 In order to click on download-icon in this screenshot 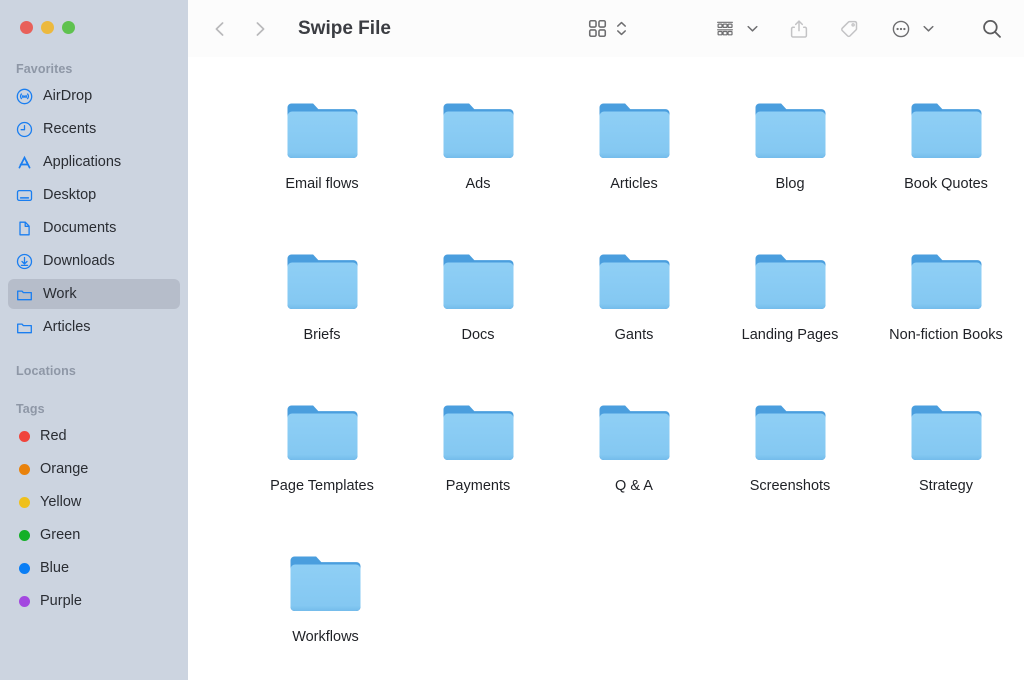, I will do `click(24, 261)`.